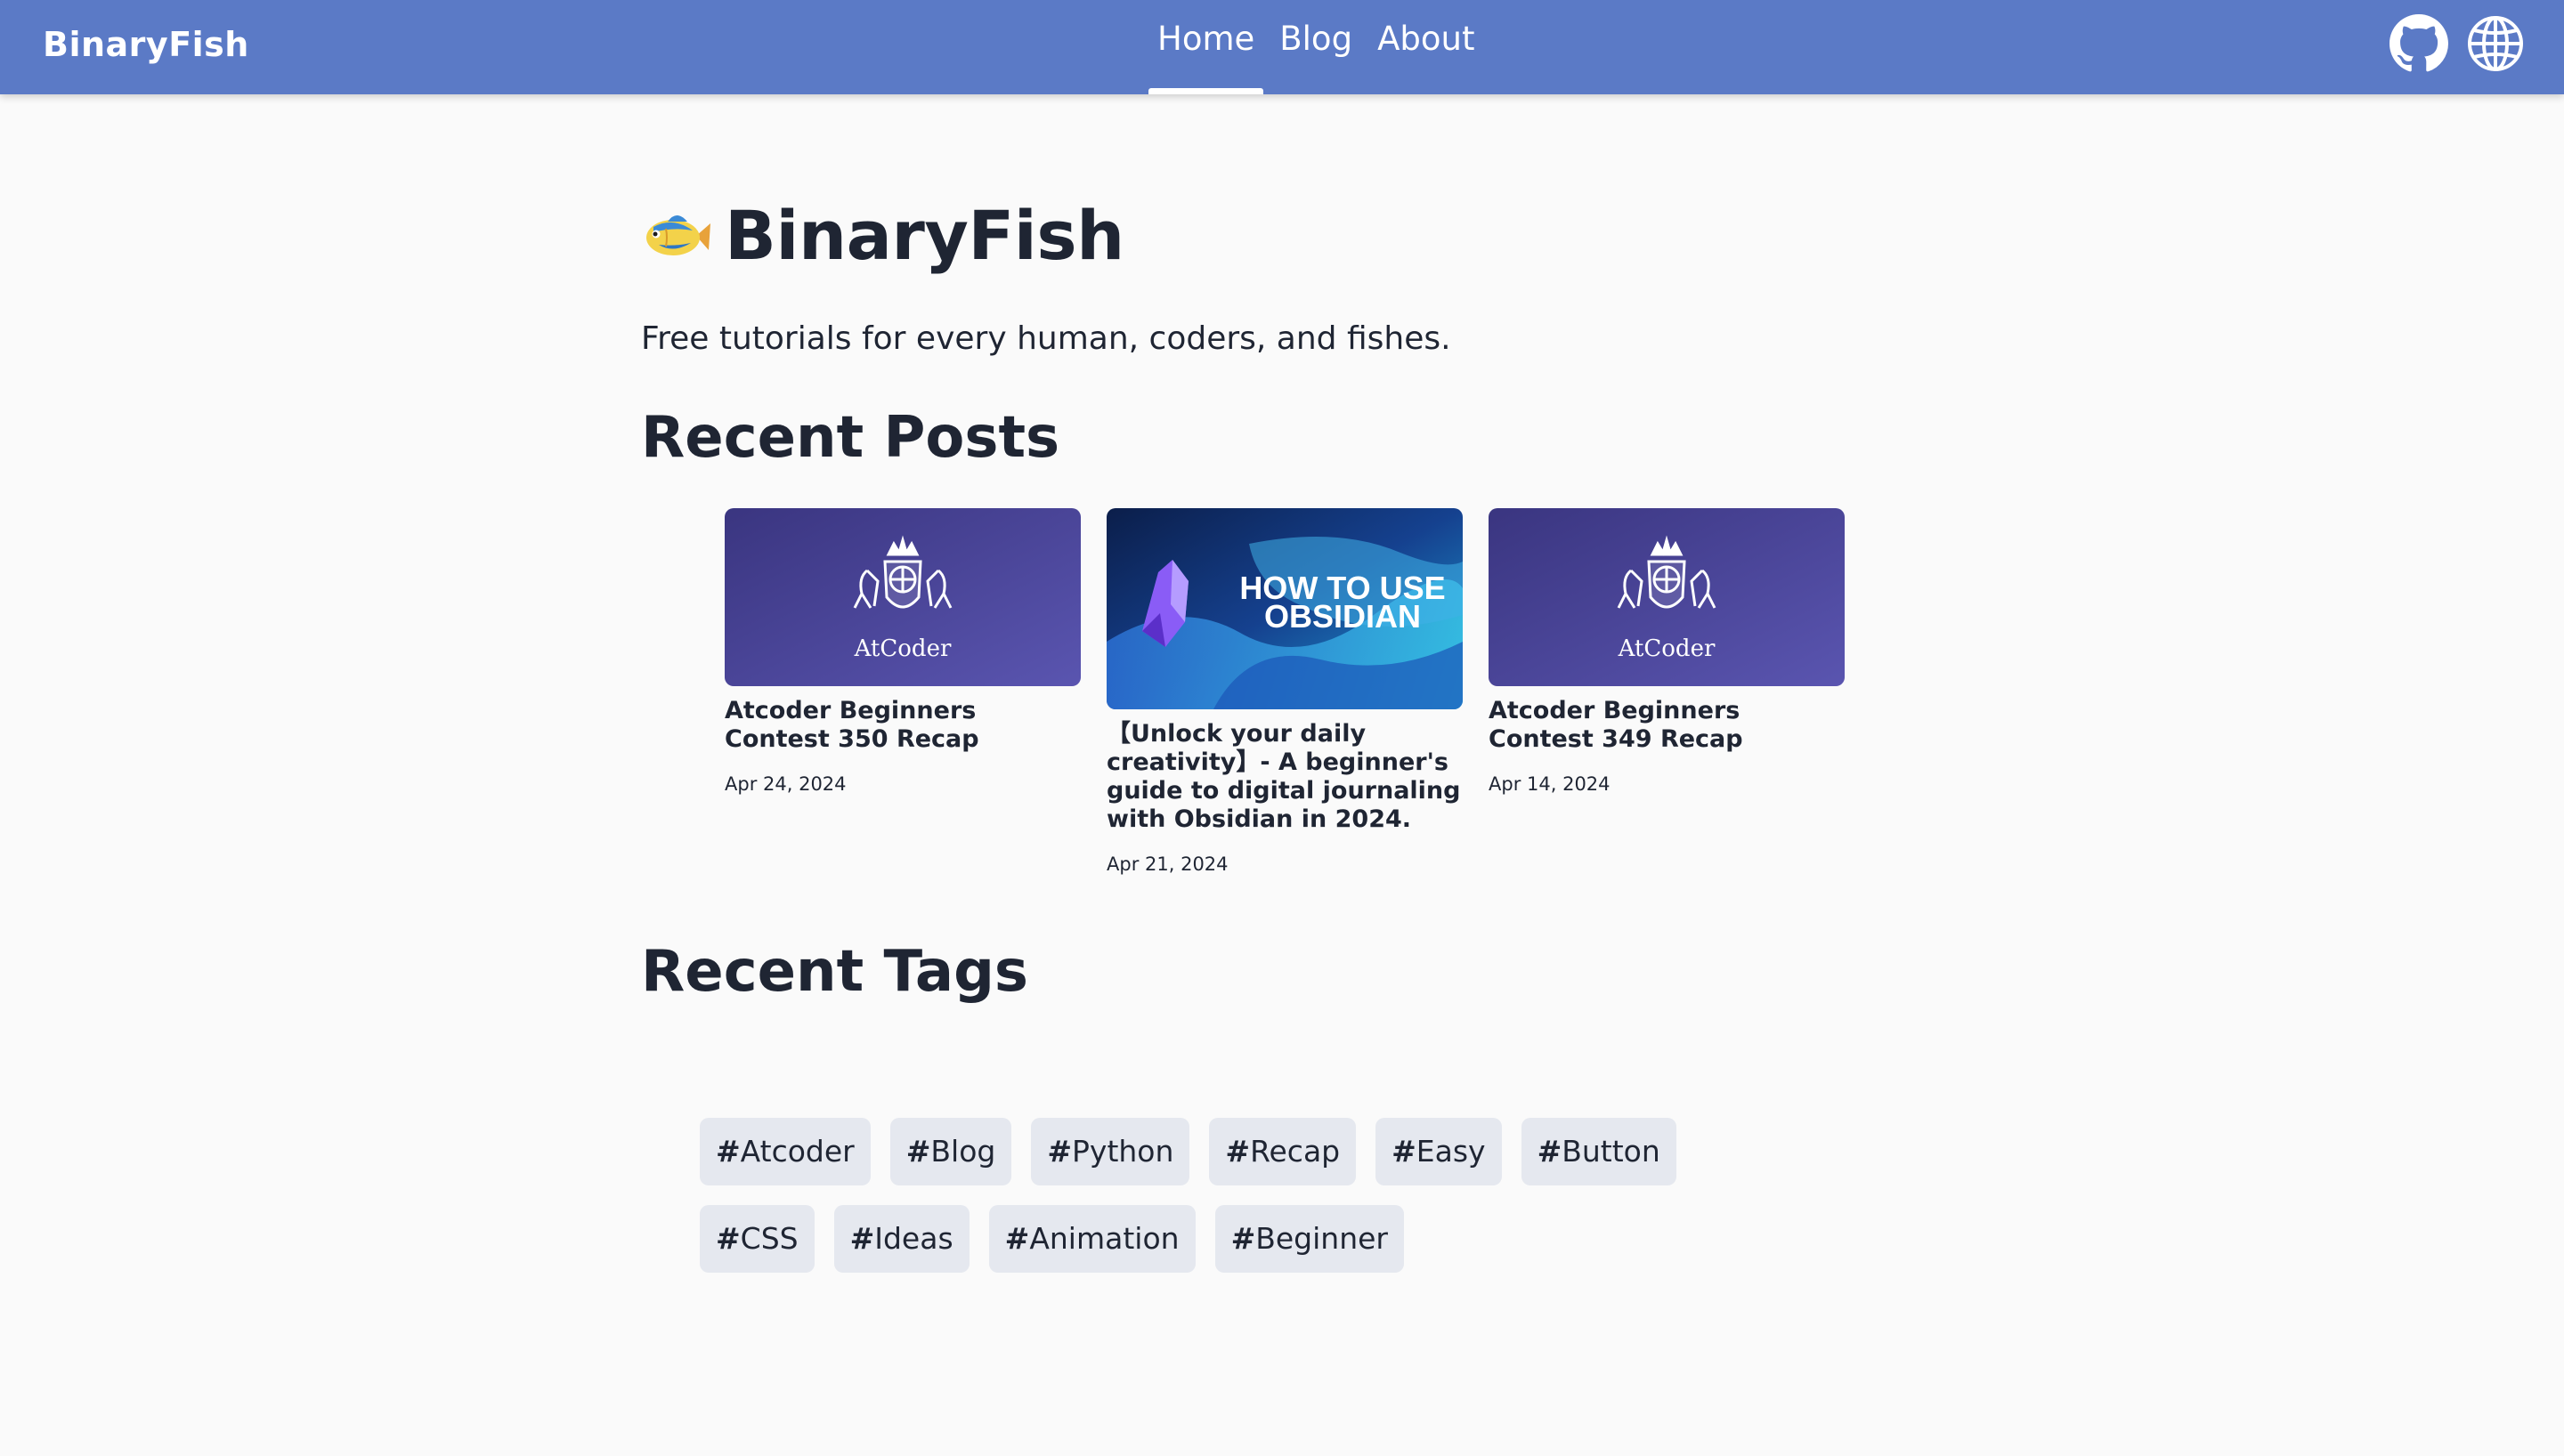  I want to click on post-date: Apr 14, 2024, so click(1550, 784).